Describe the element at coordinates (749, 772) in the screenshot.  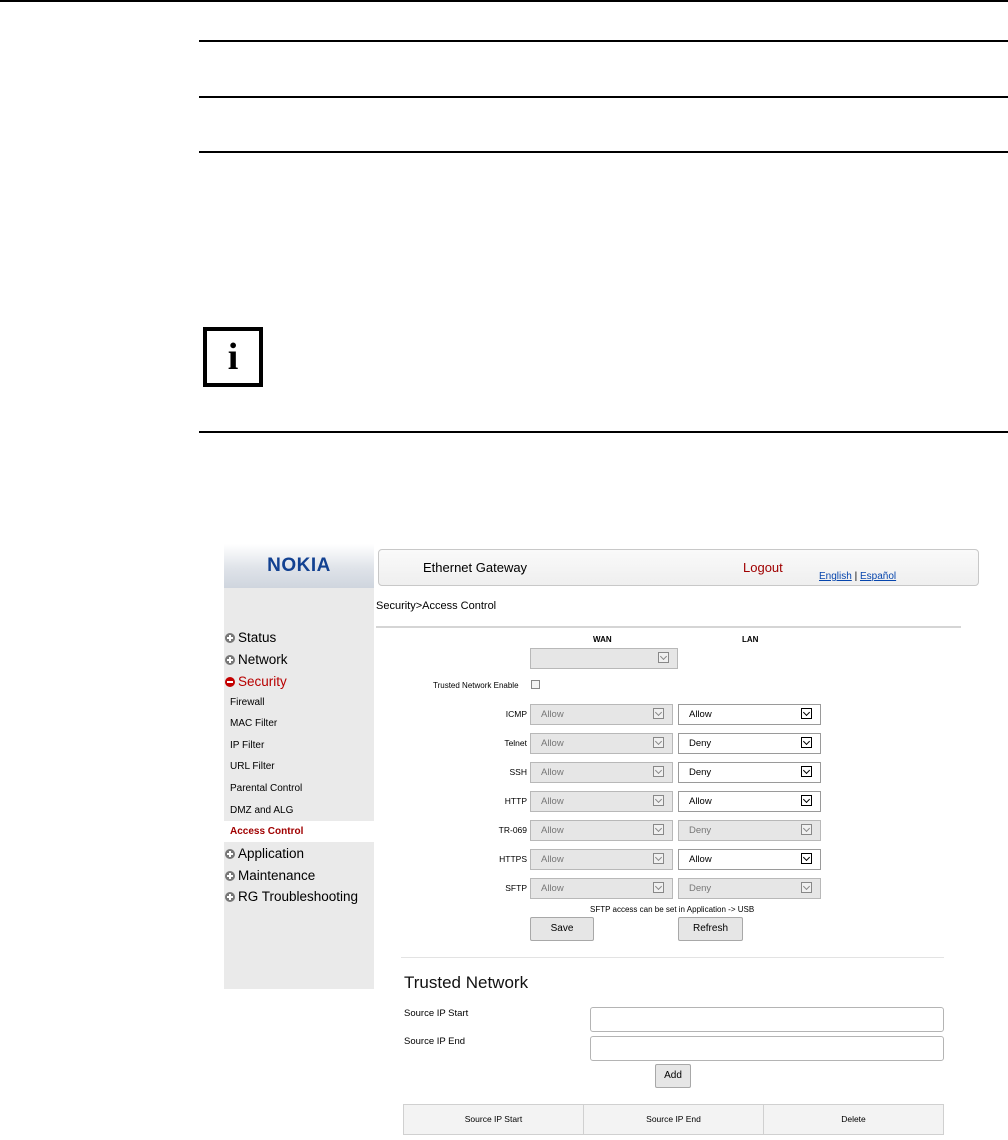
I see `ssh-lan-select: Deny` at that location.